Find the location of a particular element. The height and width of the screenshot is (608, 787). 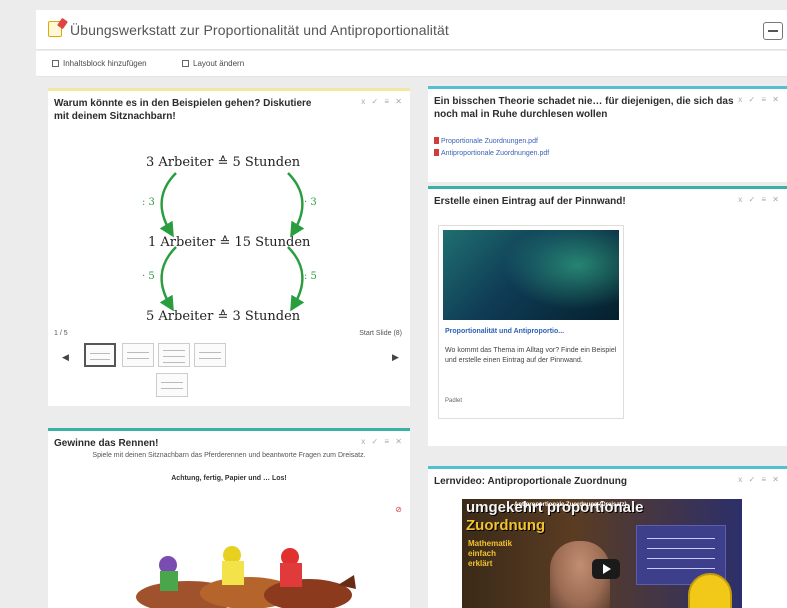

add-block-label: Inhaltsblock hinzufügen is located at coordinates (105, 63).